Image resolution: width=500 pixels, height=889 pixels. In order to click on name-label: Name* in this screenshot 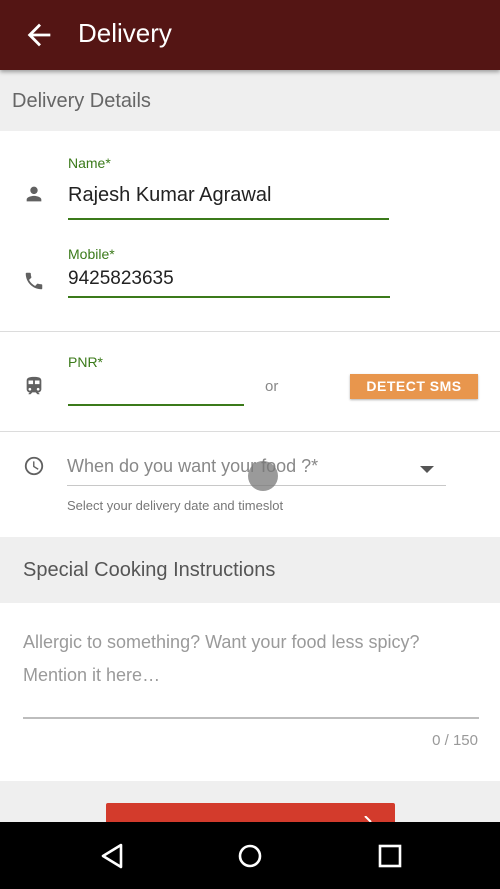, I will do `click(89, 163)`.